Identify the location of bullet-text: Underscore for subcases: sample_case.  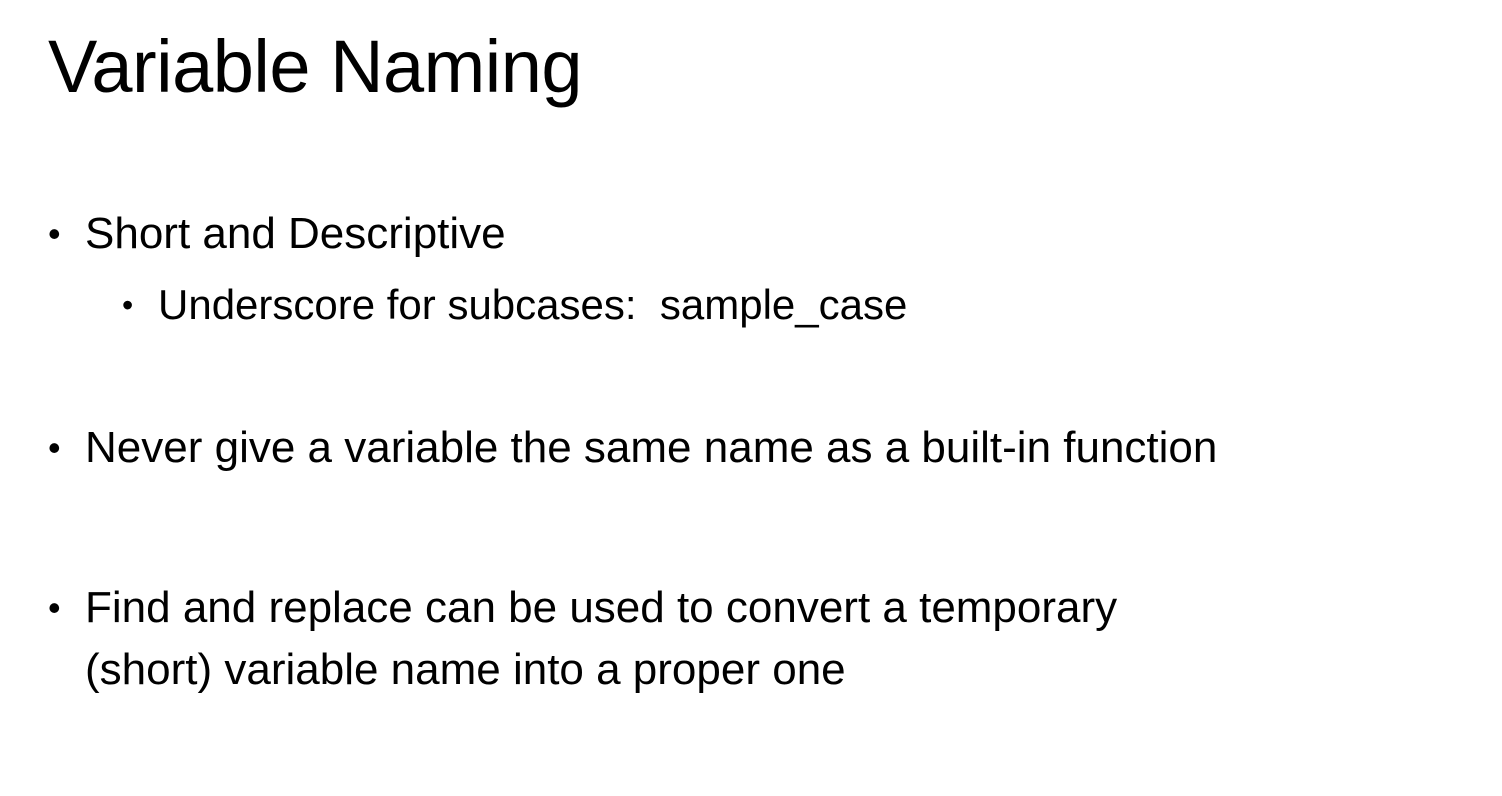
(533, 304).